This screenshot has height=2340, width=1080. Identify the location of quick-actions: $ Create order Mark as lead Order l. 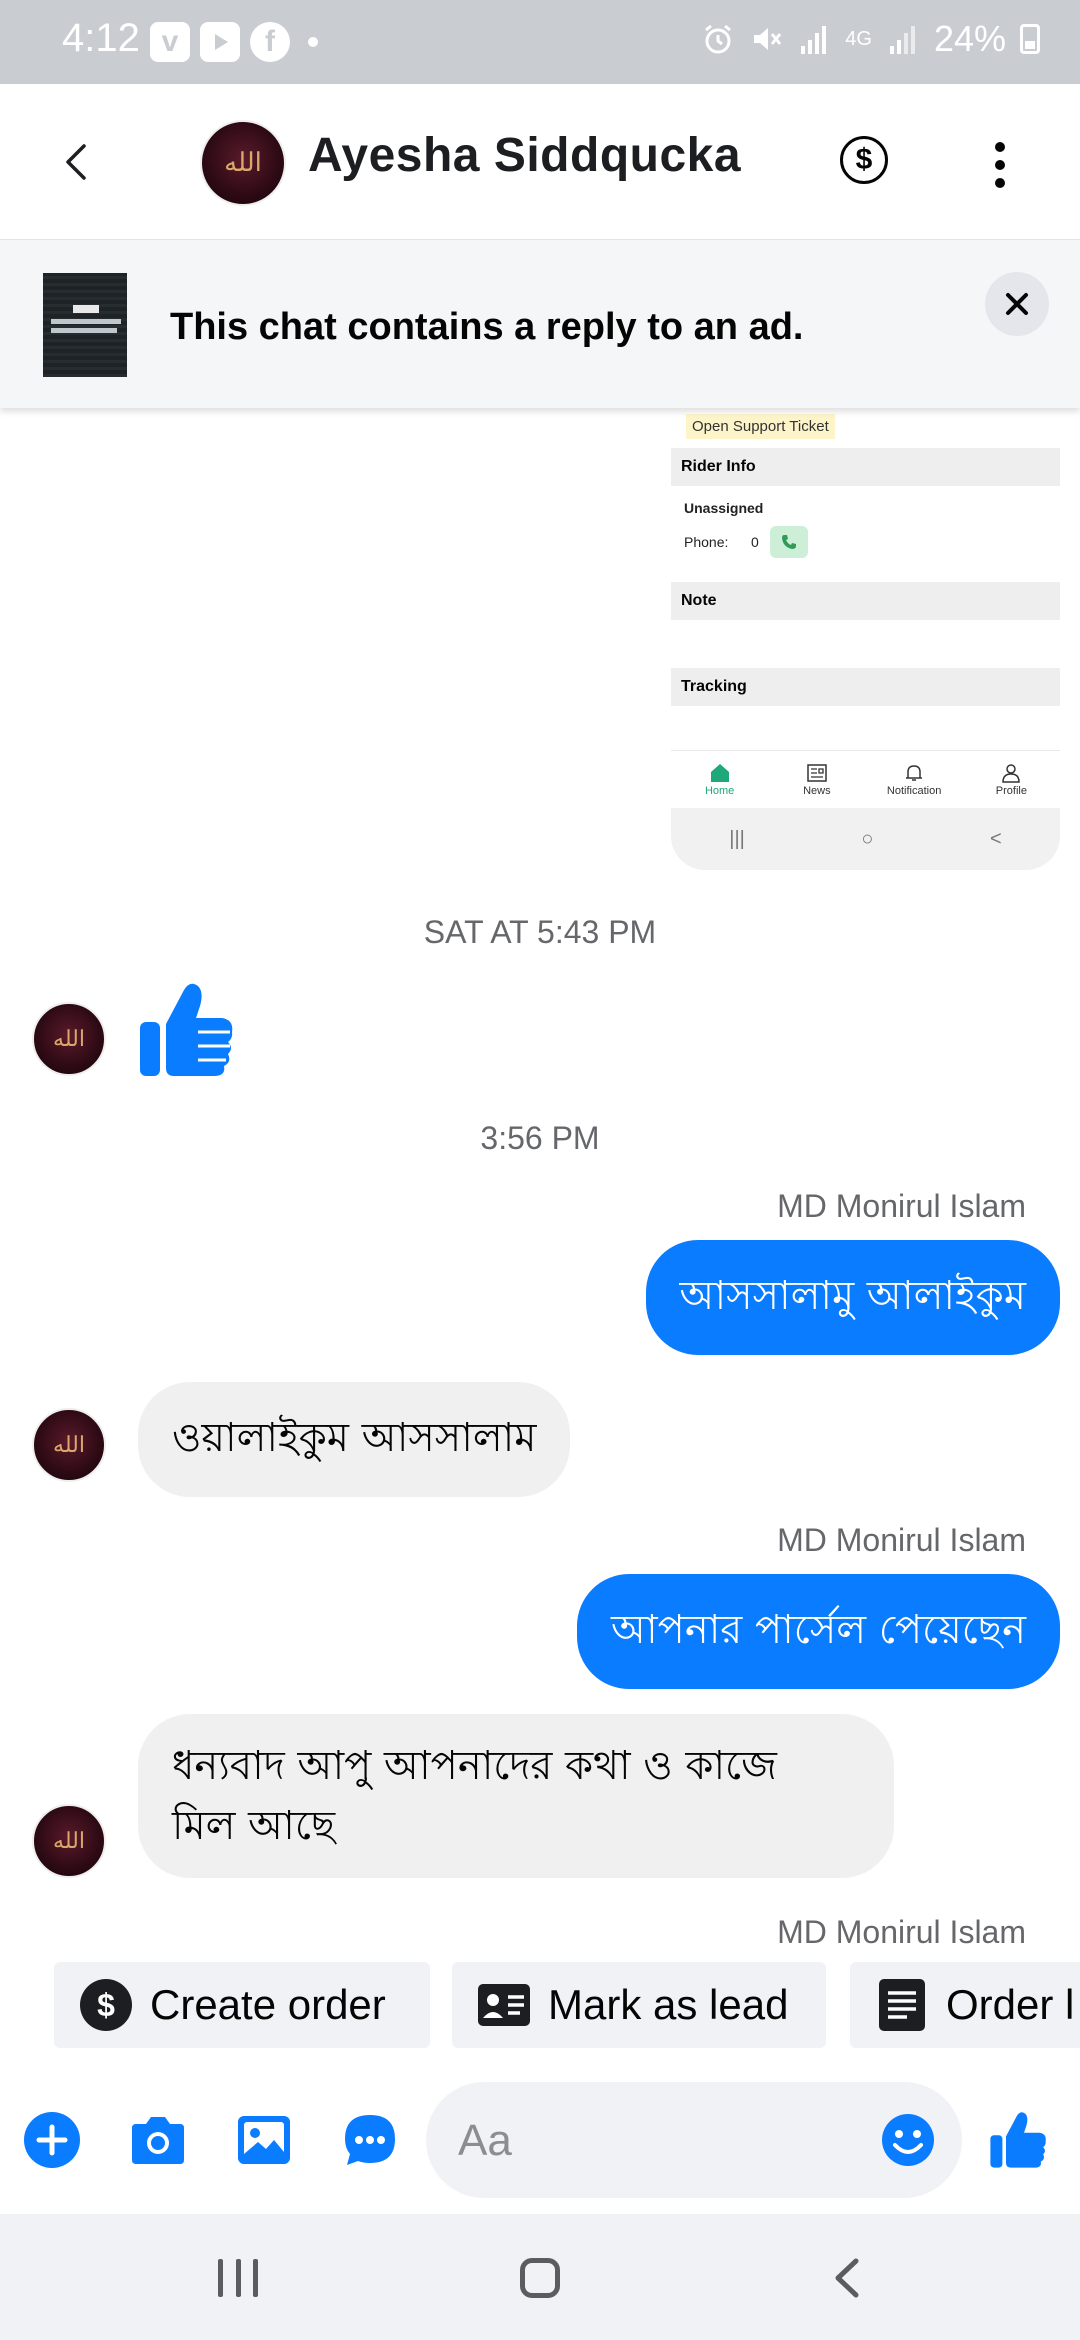
(540, 2008).